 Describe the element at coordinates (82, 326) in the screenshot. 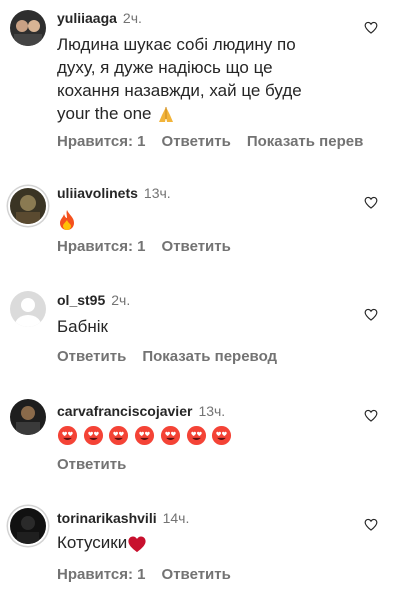

I see `comment-text: Бабнік` at that location.